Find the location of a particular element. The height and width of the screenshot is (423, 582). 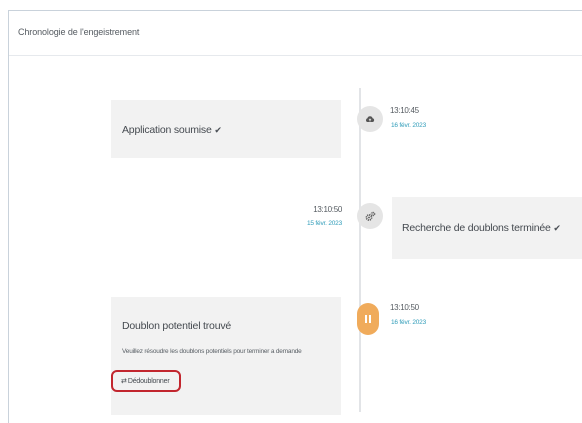

gears-icon is located at coordinates (370, 216).